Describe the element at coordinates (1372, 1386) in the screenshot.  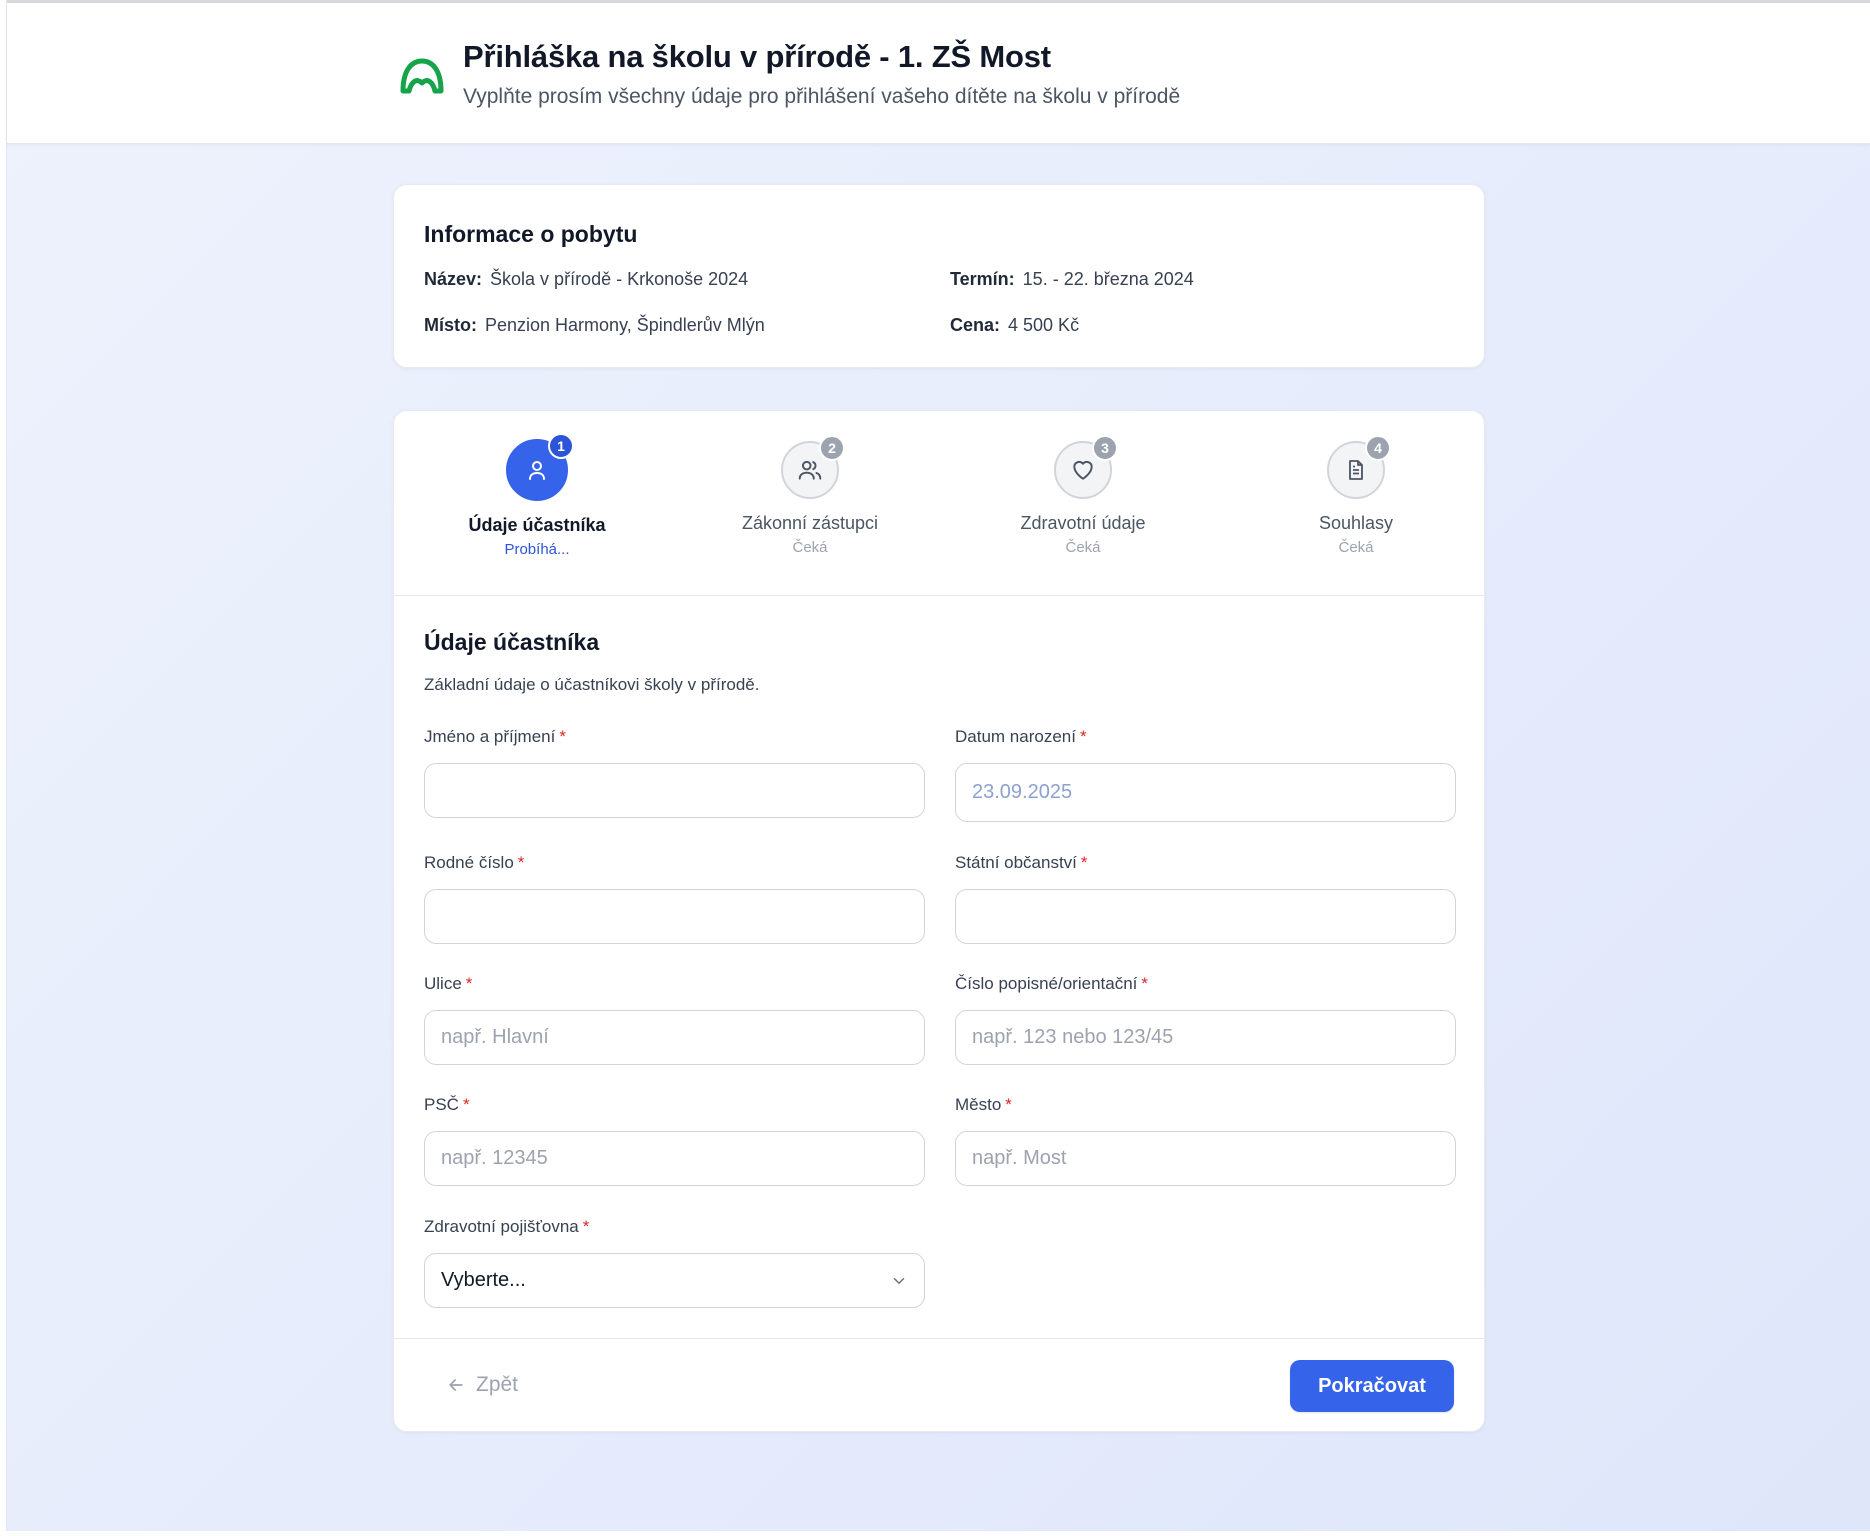
I see `continue-button: Pokračovat` at that location.